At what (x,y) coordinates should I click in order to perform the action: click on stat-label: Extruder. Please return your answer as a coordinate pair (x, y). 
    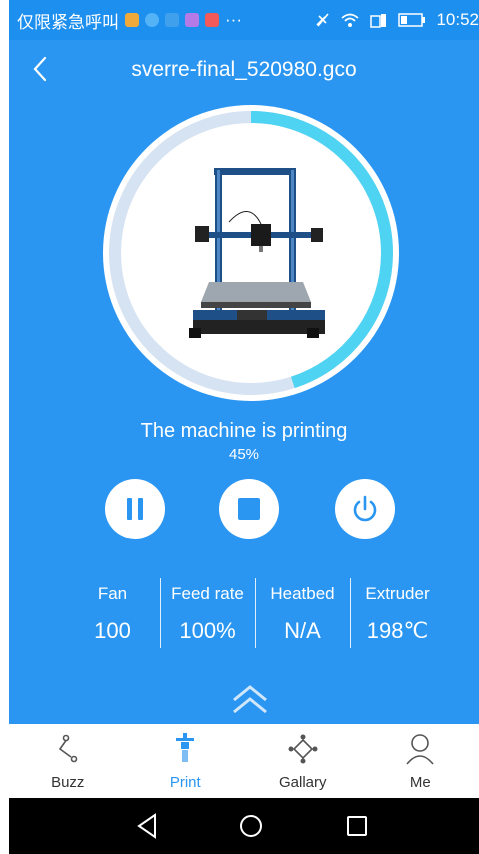
    Looking at the image, I should click on (397, 593).